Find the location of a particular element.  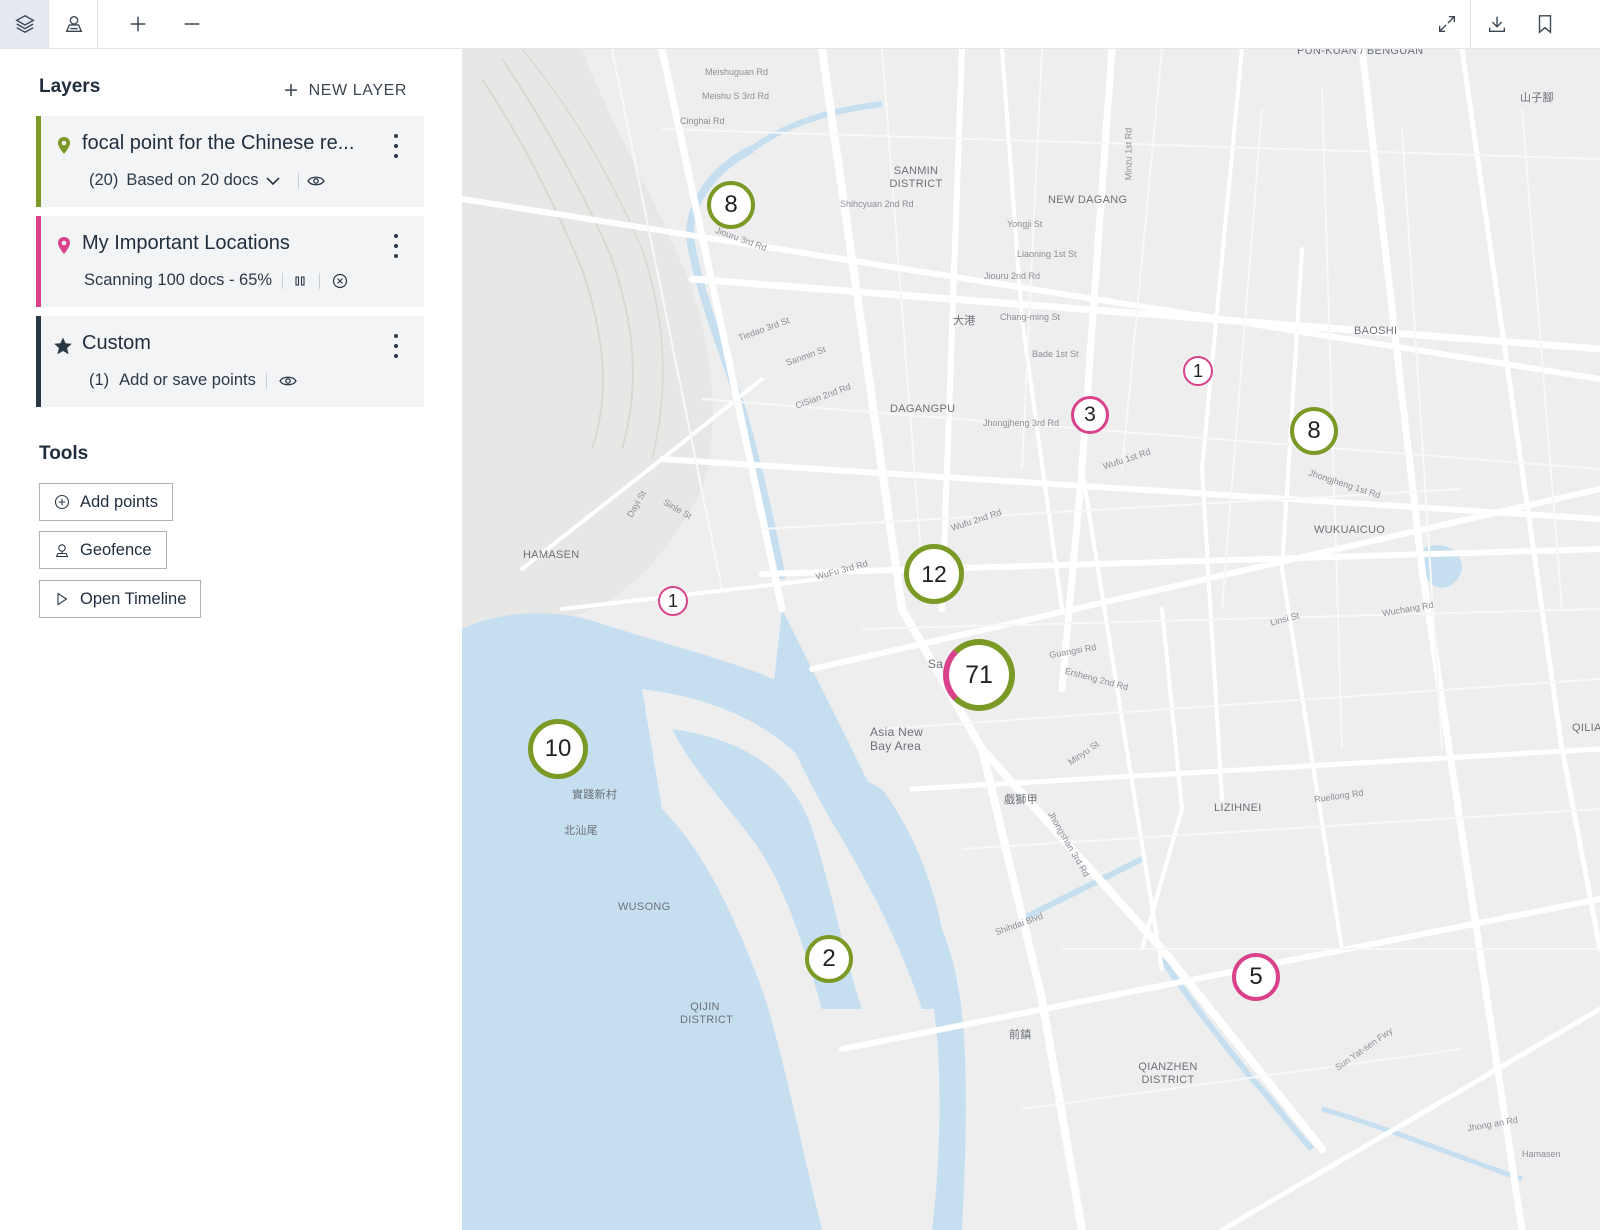

place-label: 實踐新村 is located at coordinates (595, 795).